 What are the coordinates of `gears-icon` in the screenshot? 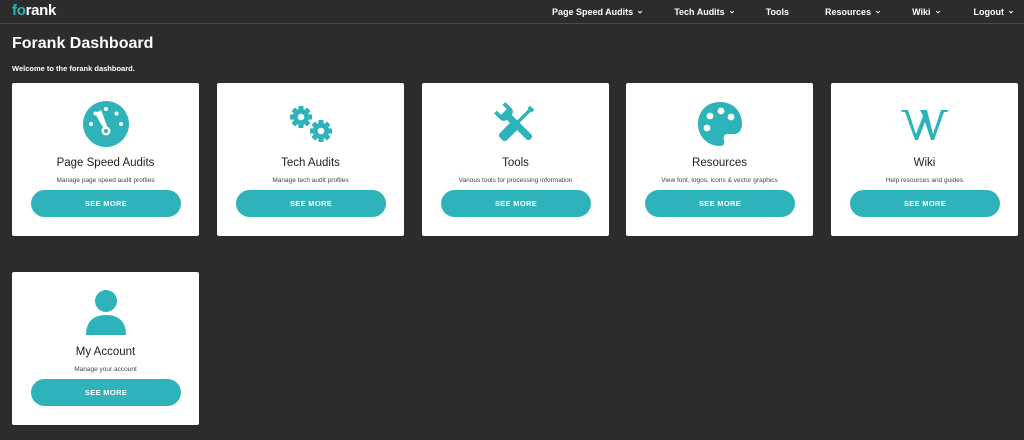 It's located at (310, 124).